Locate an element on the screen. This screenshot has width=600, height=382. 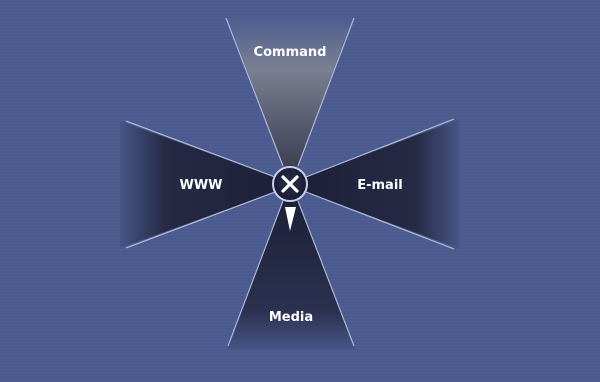
pie-item-command: Command is located at coordinates (290, 90).